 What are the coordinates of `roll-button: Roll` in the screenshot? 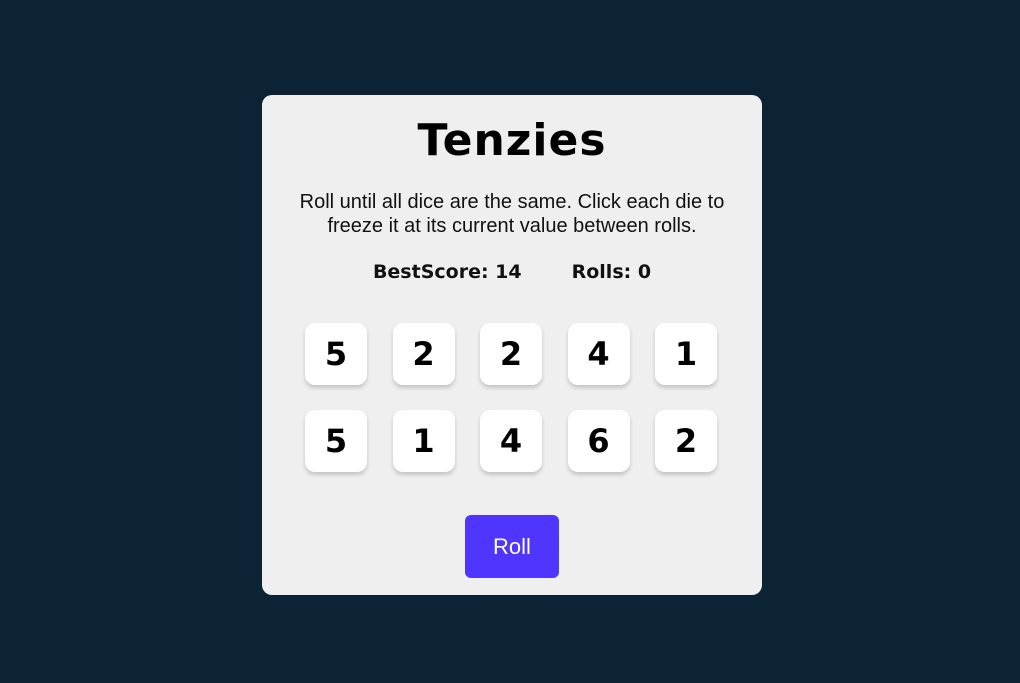 It's located at (512, 546).